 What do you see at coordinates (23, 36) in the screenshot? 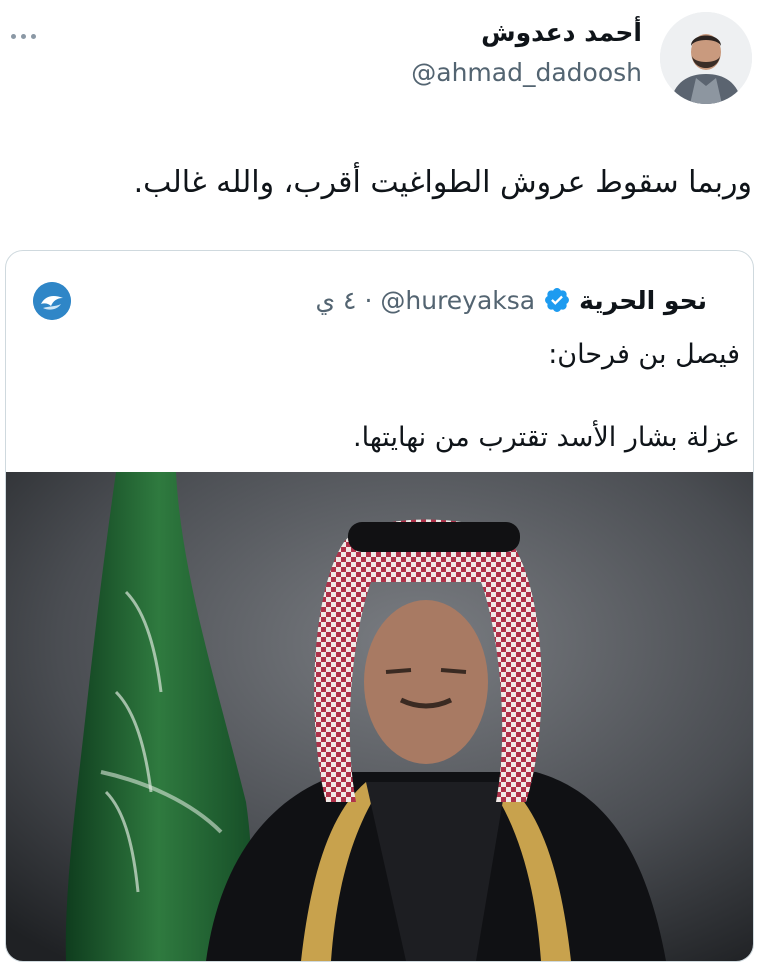
I see `more-options-icon` at bounding box center [23, 36].